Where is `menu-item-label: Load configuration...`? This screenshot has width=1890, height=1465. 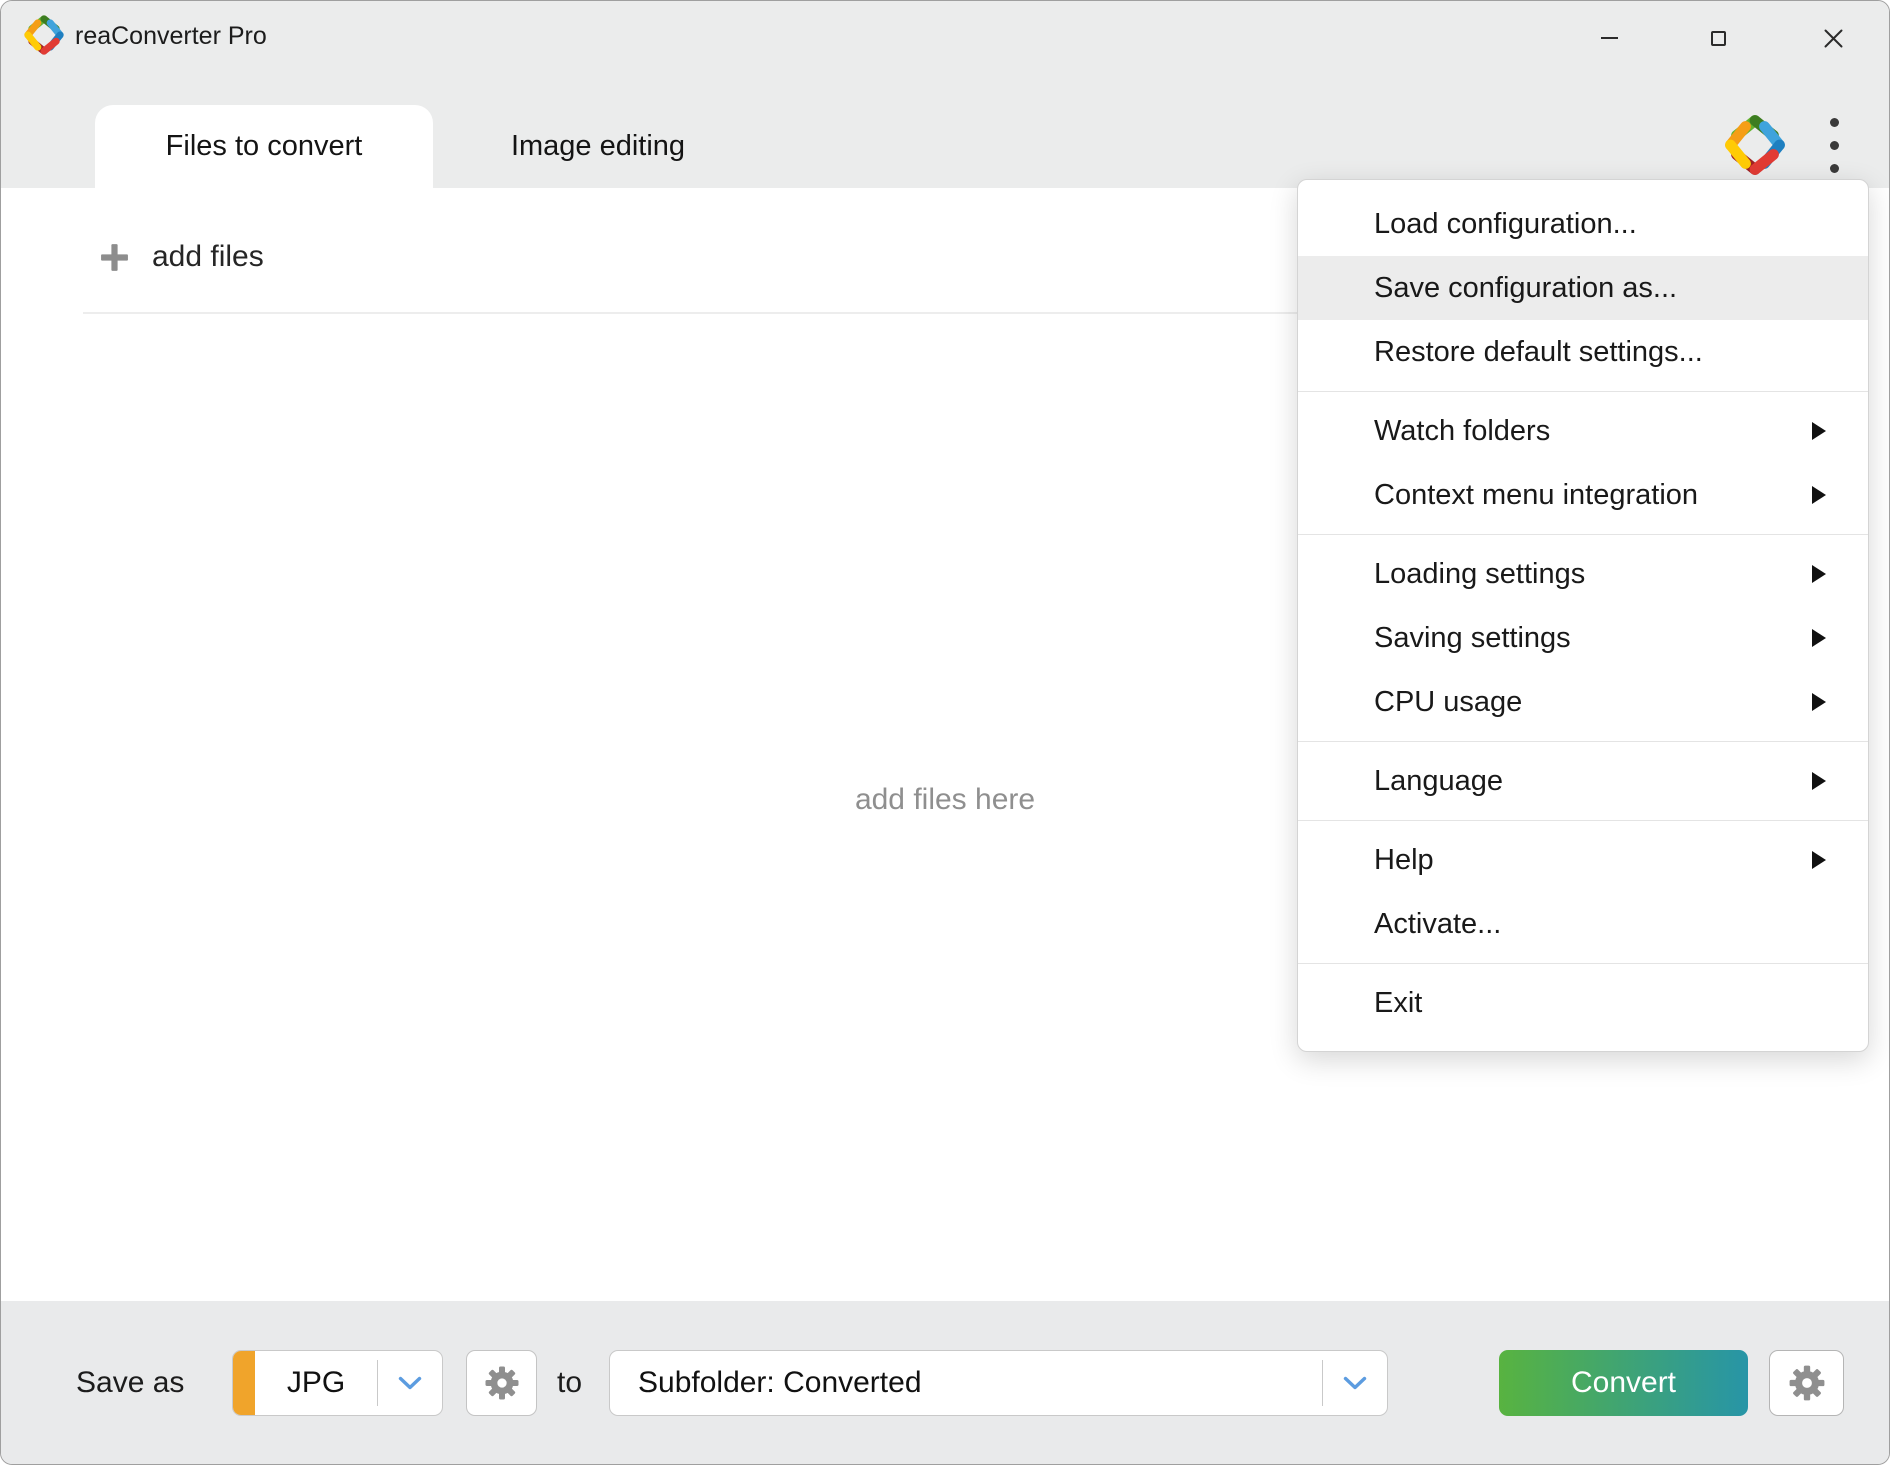
menu-item-label: Load configuration... is located at coordinates (1505, 223).